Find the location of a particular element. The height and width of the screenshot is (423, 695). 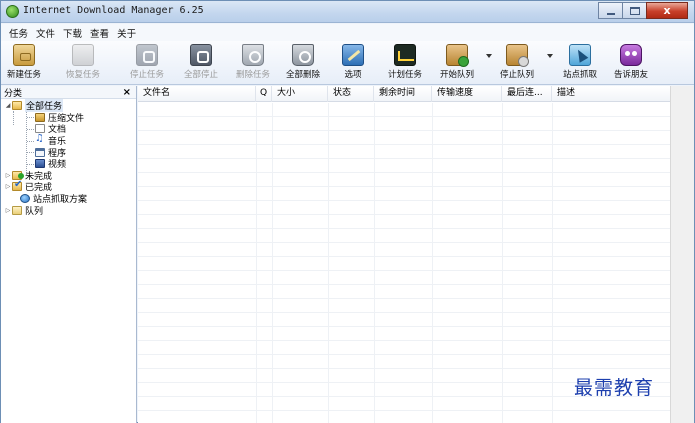

menu-about: 关于 is located at coordinates (126, 33).